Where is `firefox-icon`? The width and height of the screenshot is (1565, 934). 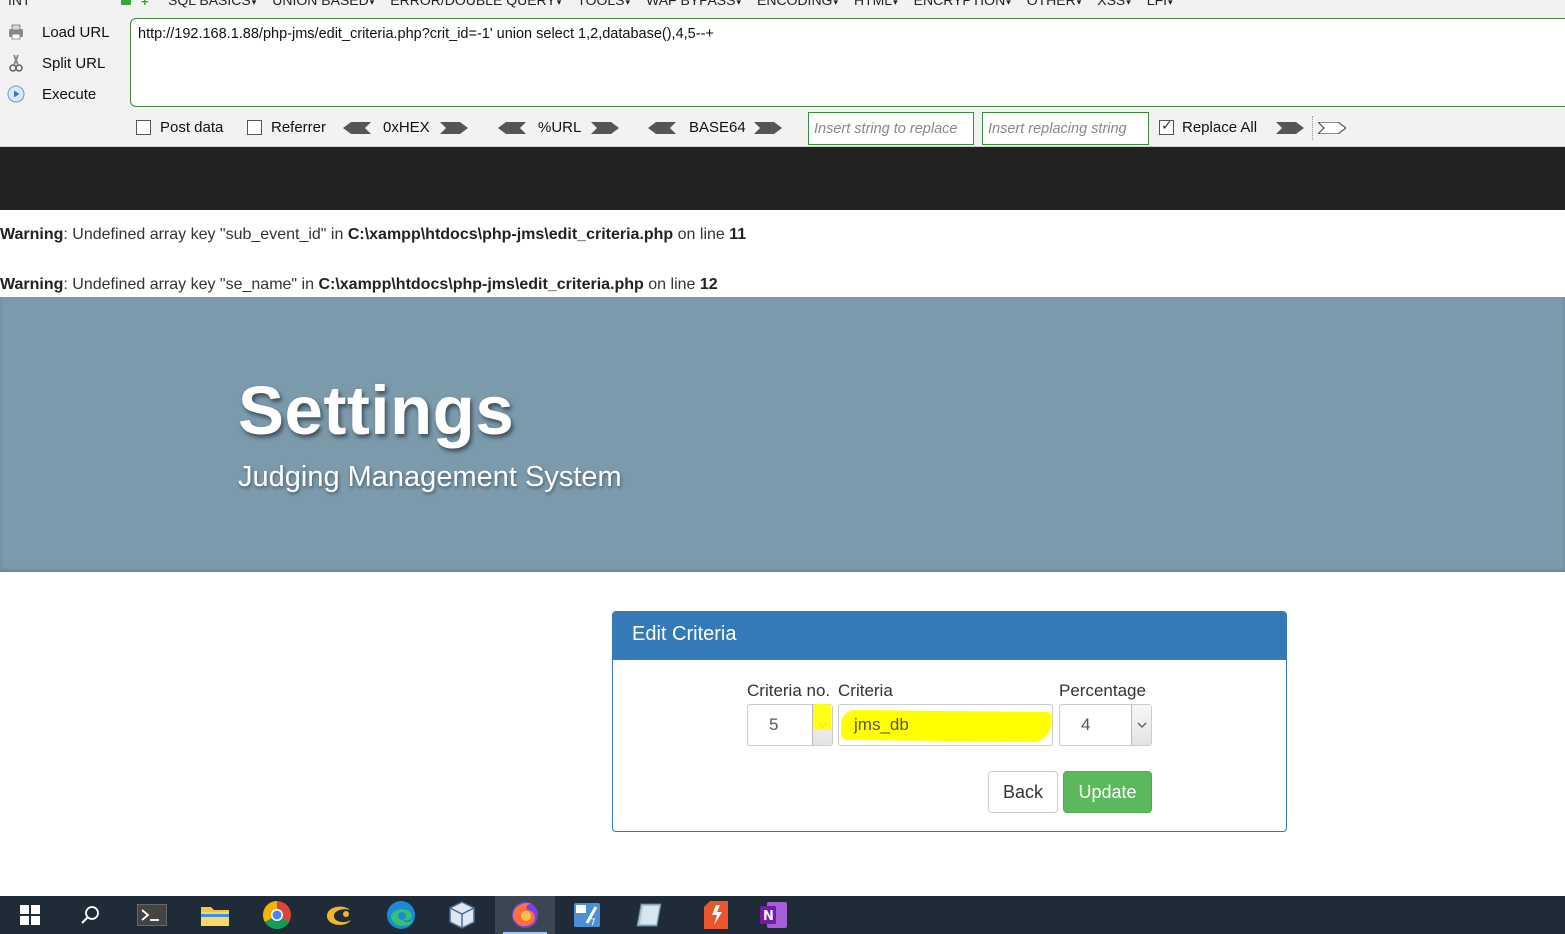 firefox-icon is located at coordinates (525, 915).